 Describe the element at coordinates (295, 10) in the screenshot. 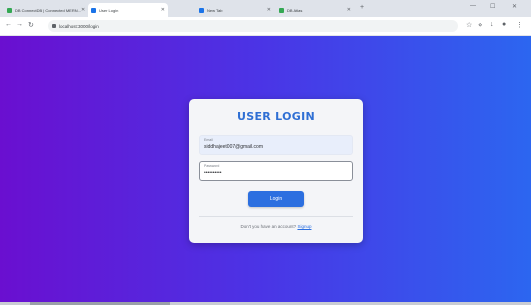

I see `tab-title: DB Atlas` at that location.